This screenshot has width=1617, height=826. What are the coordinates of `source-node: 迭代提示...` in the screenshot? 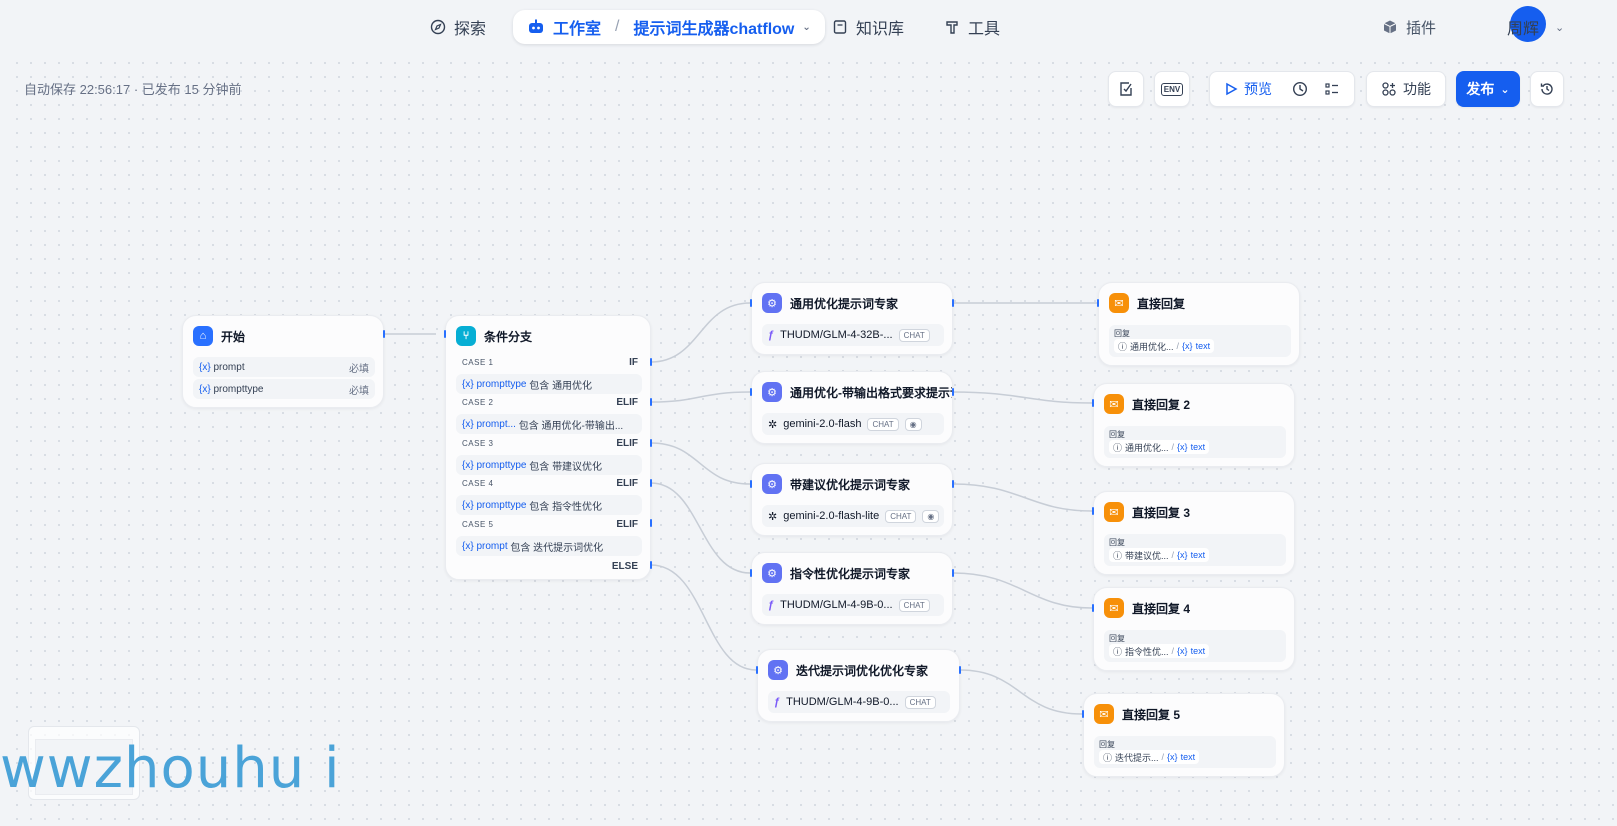 It's located at (1137, 757).